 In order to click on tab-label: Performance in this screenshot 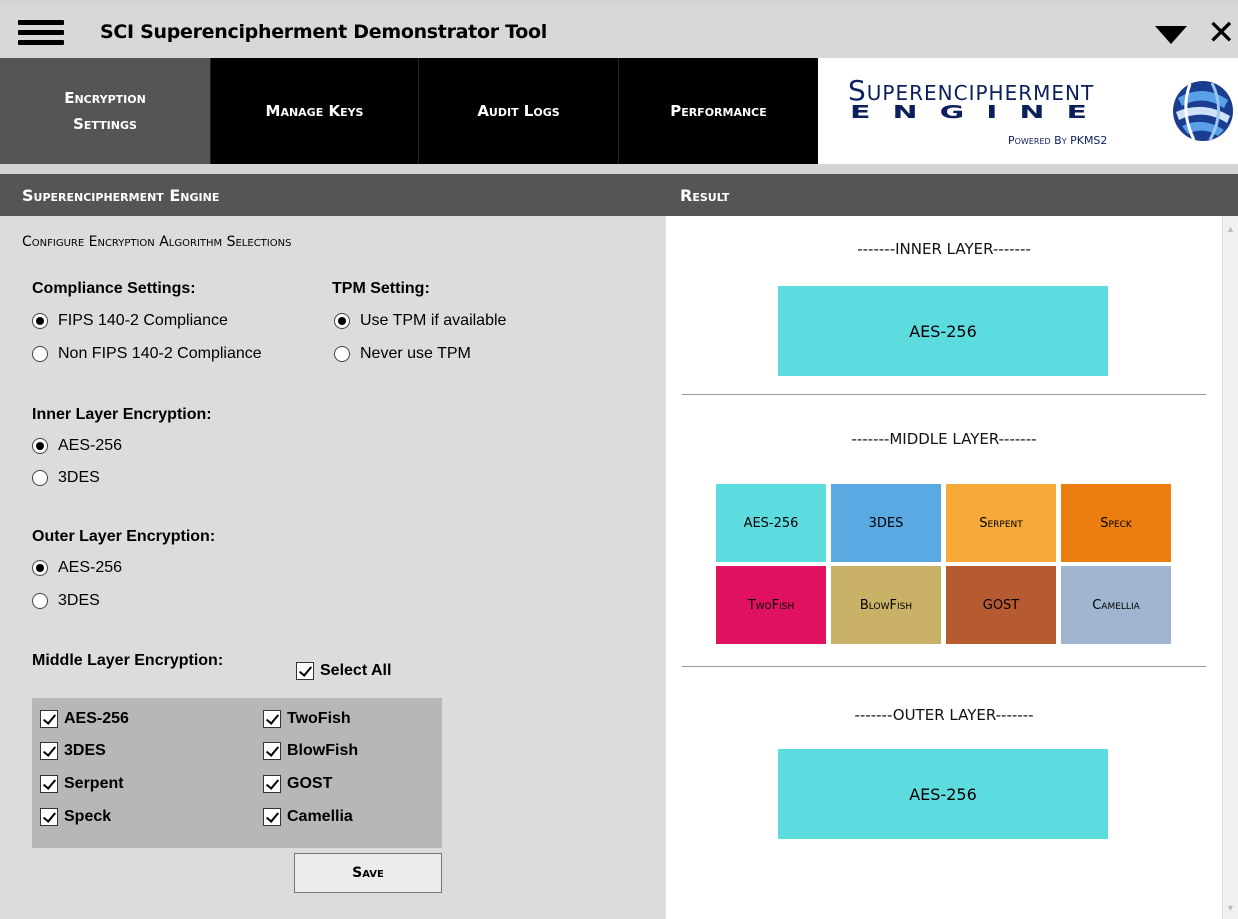, I will do `click(718, 111)`.